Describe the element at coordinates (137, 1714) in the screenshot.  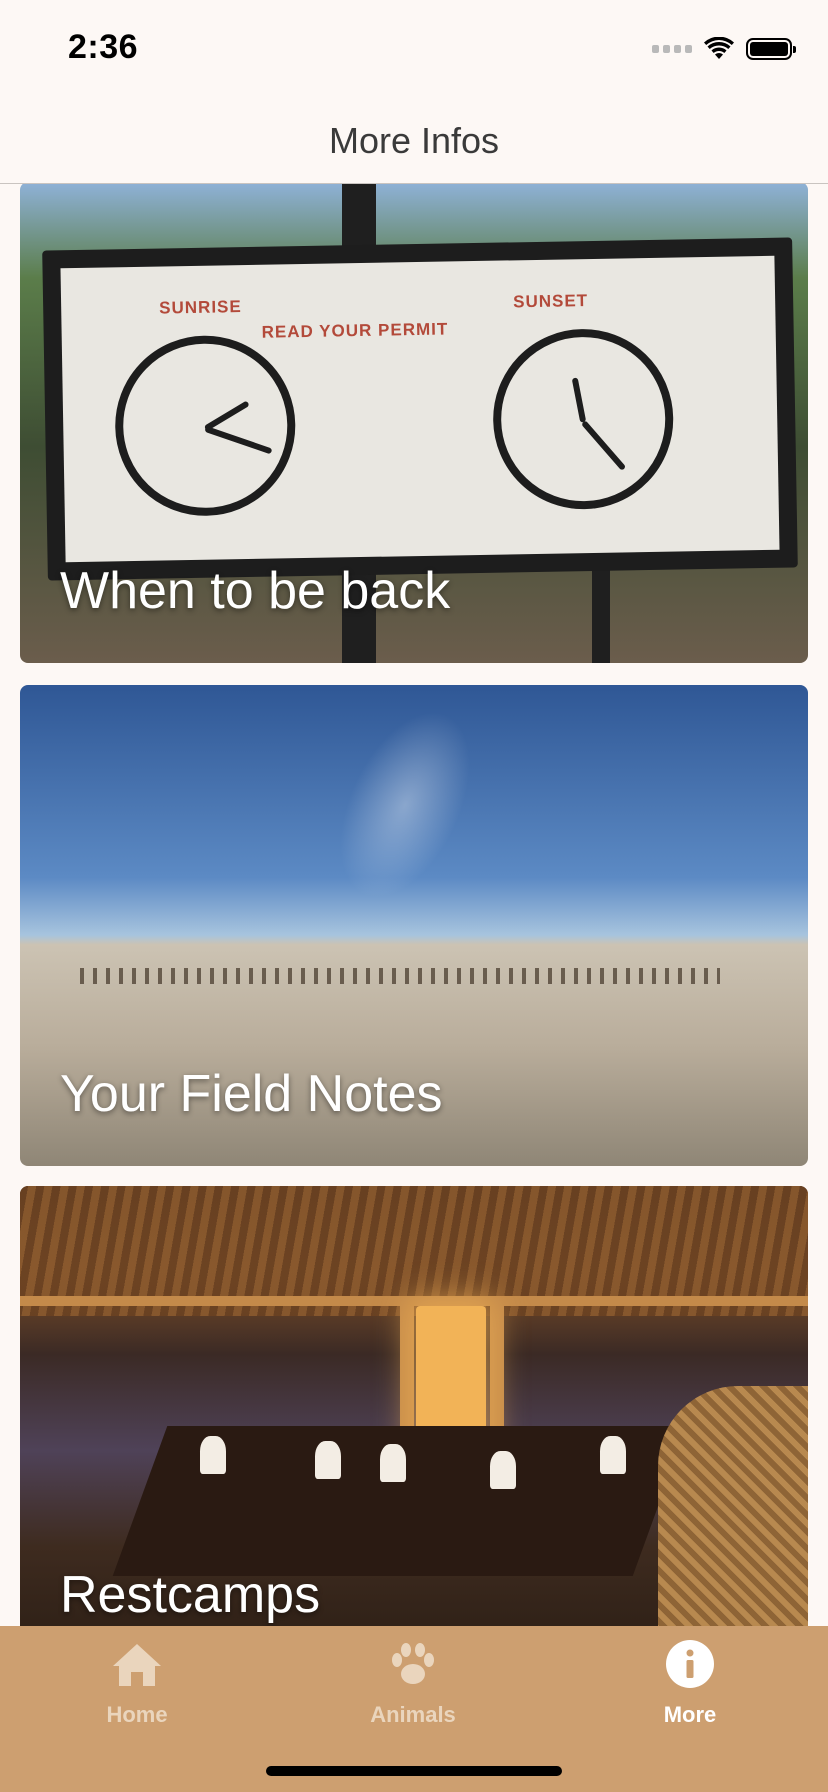
I see `tab-label: Home` at that location.